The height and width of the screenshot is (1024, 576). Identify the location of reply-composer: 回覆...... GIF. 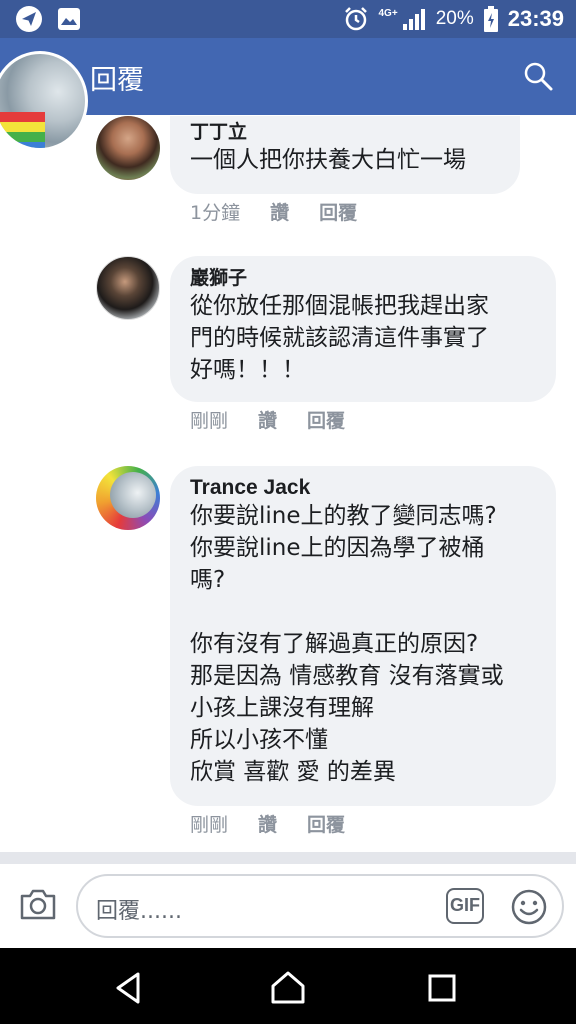
(288, 906).